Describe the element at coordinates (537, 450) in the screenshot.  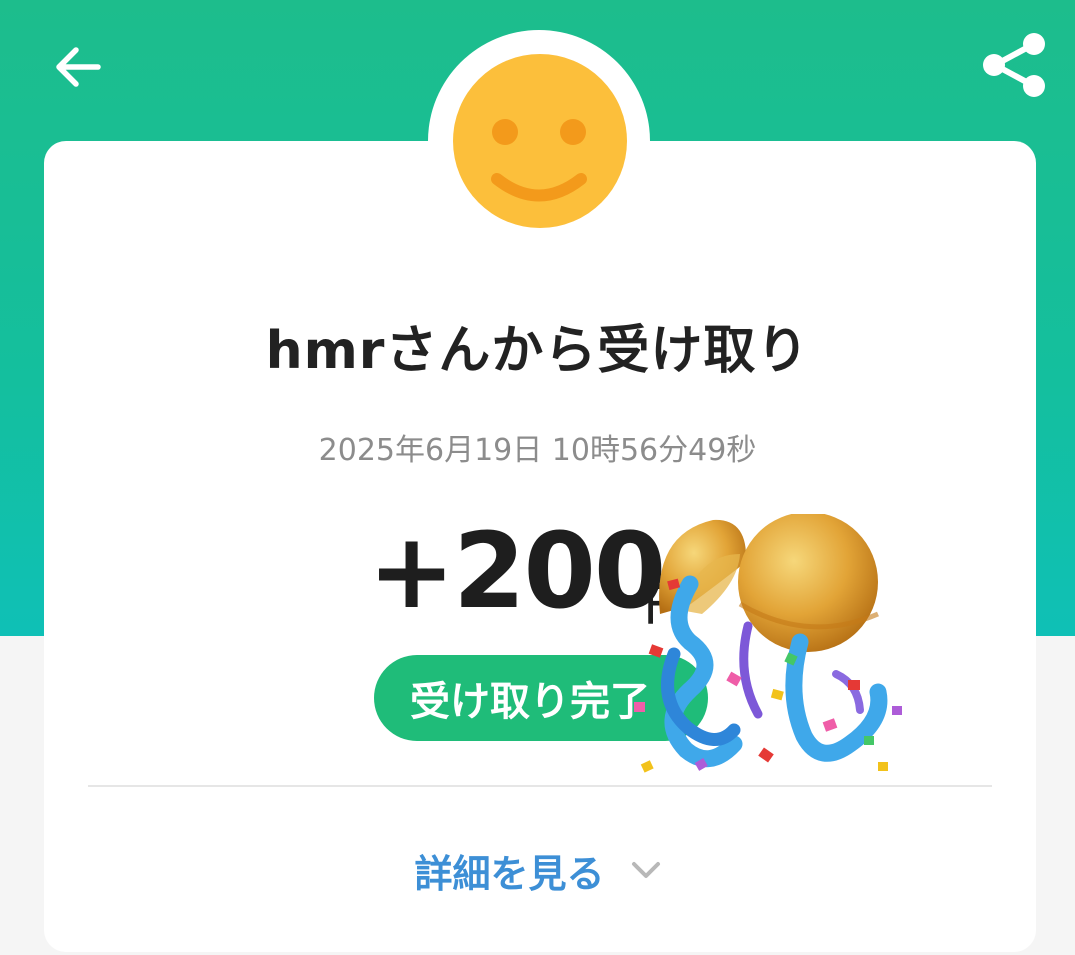
I see `transaction-datetime: 2025年6月19日 10時56分49秒` at that location.